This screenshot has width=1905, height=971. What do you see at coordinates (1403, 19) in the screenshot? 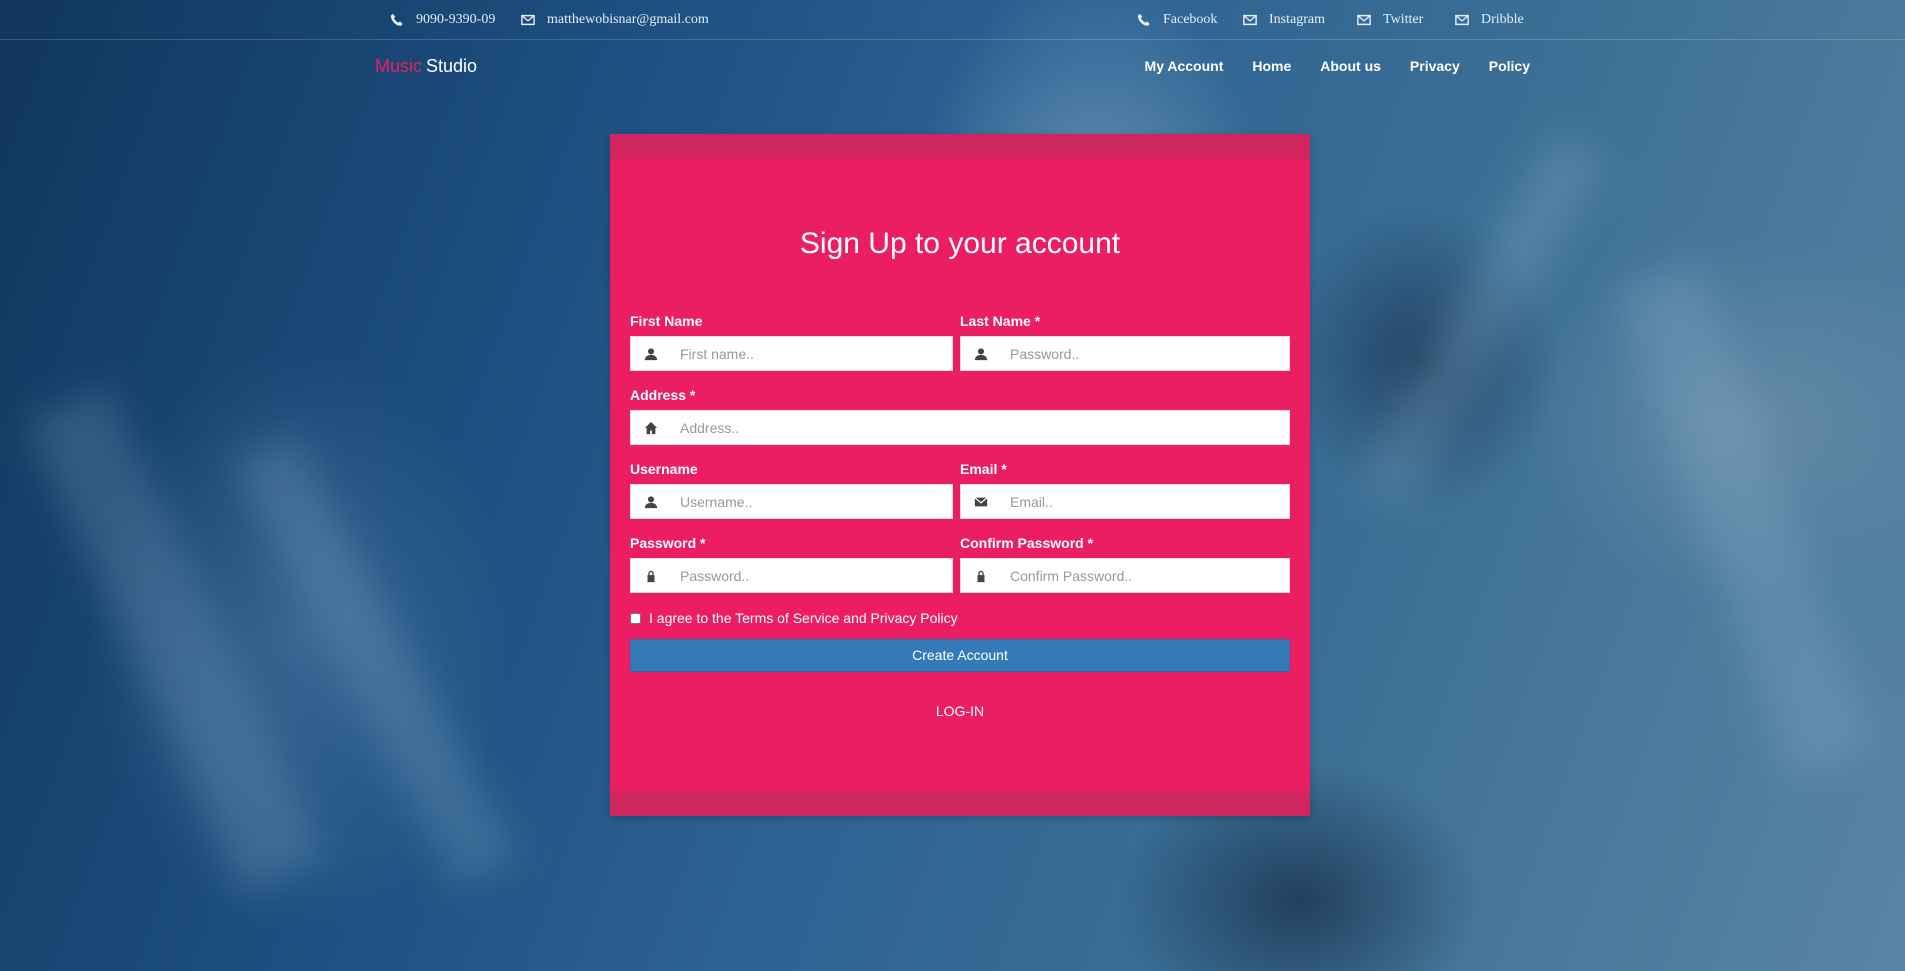
I see `social-label: Twitter` at bounding box center [1403, 19].